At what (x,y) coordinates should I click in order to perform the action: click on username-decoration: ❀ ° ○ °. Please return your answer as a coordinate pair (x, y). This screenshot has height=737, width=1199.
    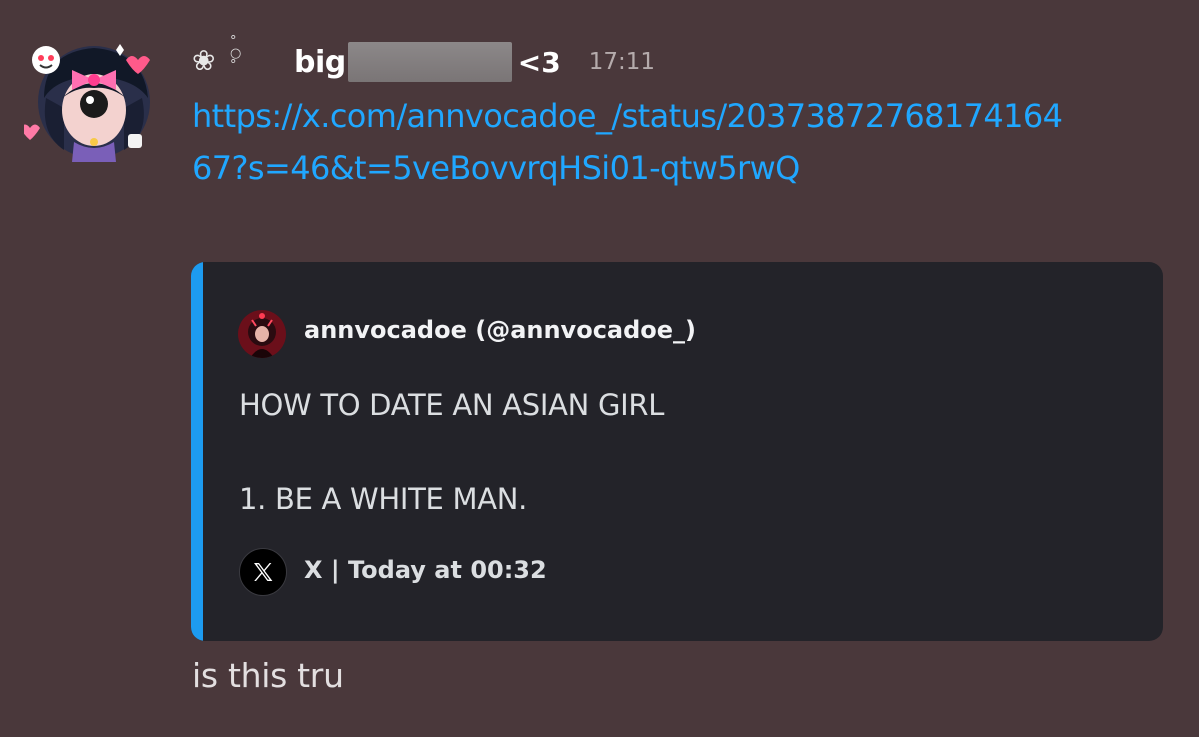
    Looking at the image, I should click on (242, 62).